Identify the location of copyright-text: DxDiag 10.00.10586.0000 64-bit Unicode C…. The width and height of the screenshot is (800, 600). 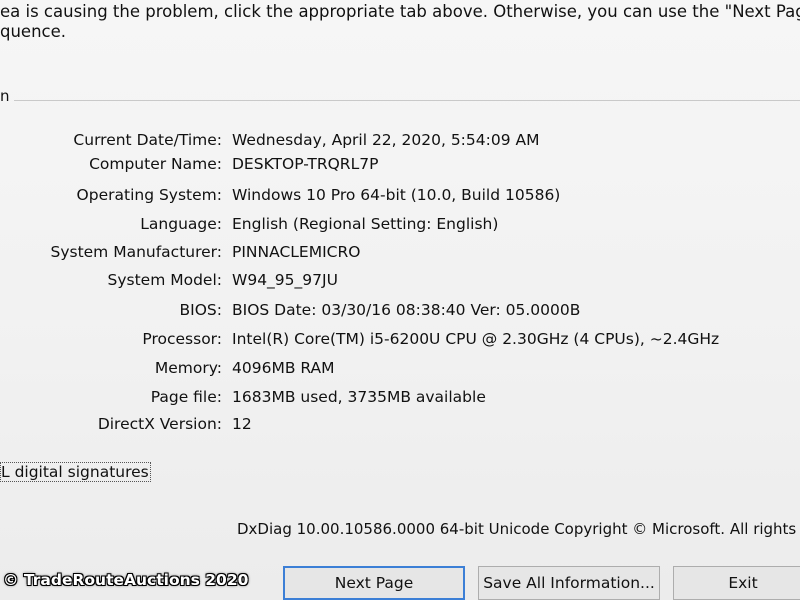
(518, 529).